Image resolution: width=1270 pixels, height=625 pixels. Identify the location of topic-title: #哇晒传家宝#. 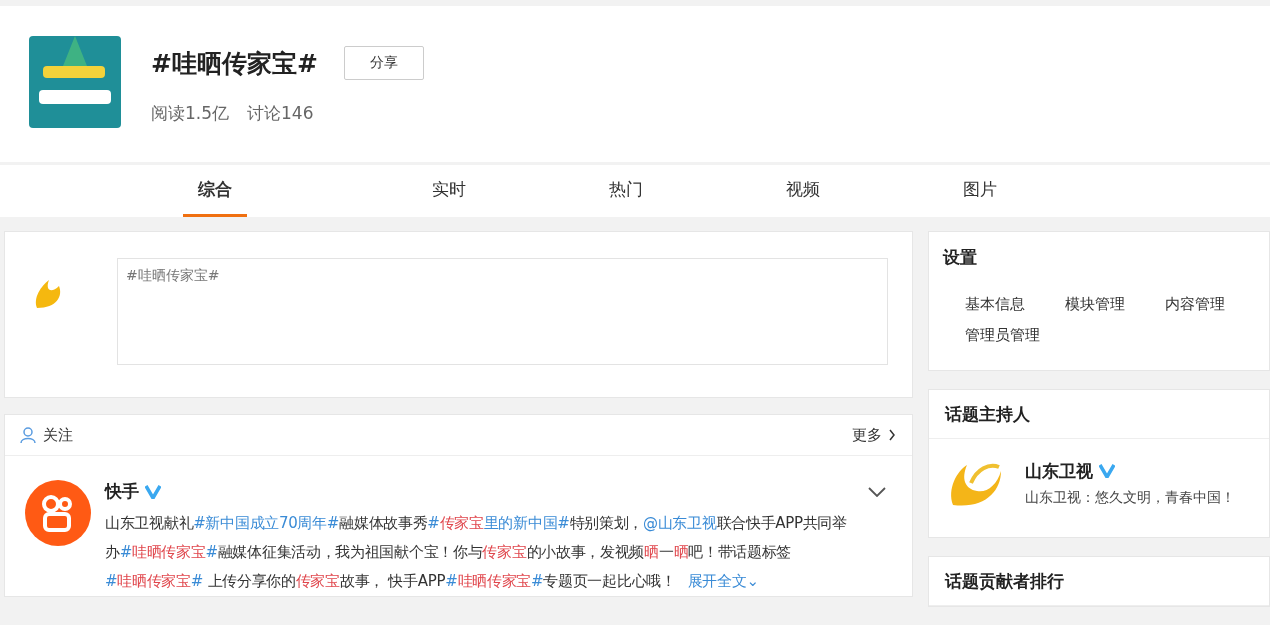
(234, 63).